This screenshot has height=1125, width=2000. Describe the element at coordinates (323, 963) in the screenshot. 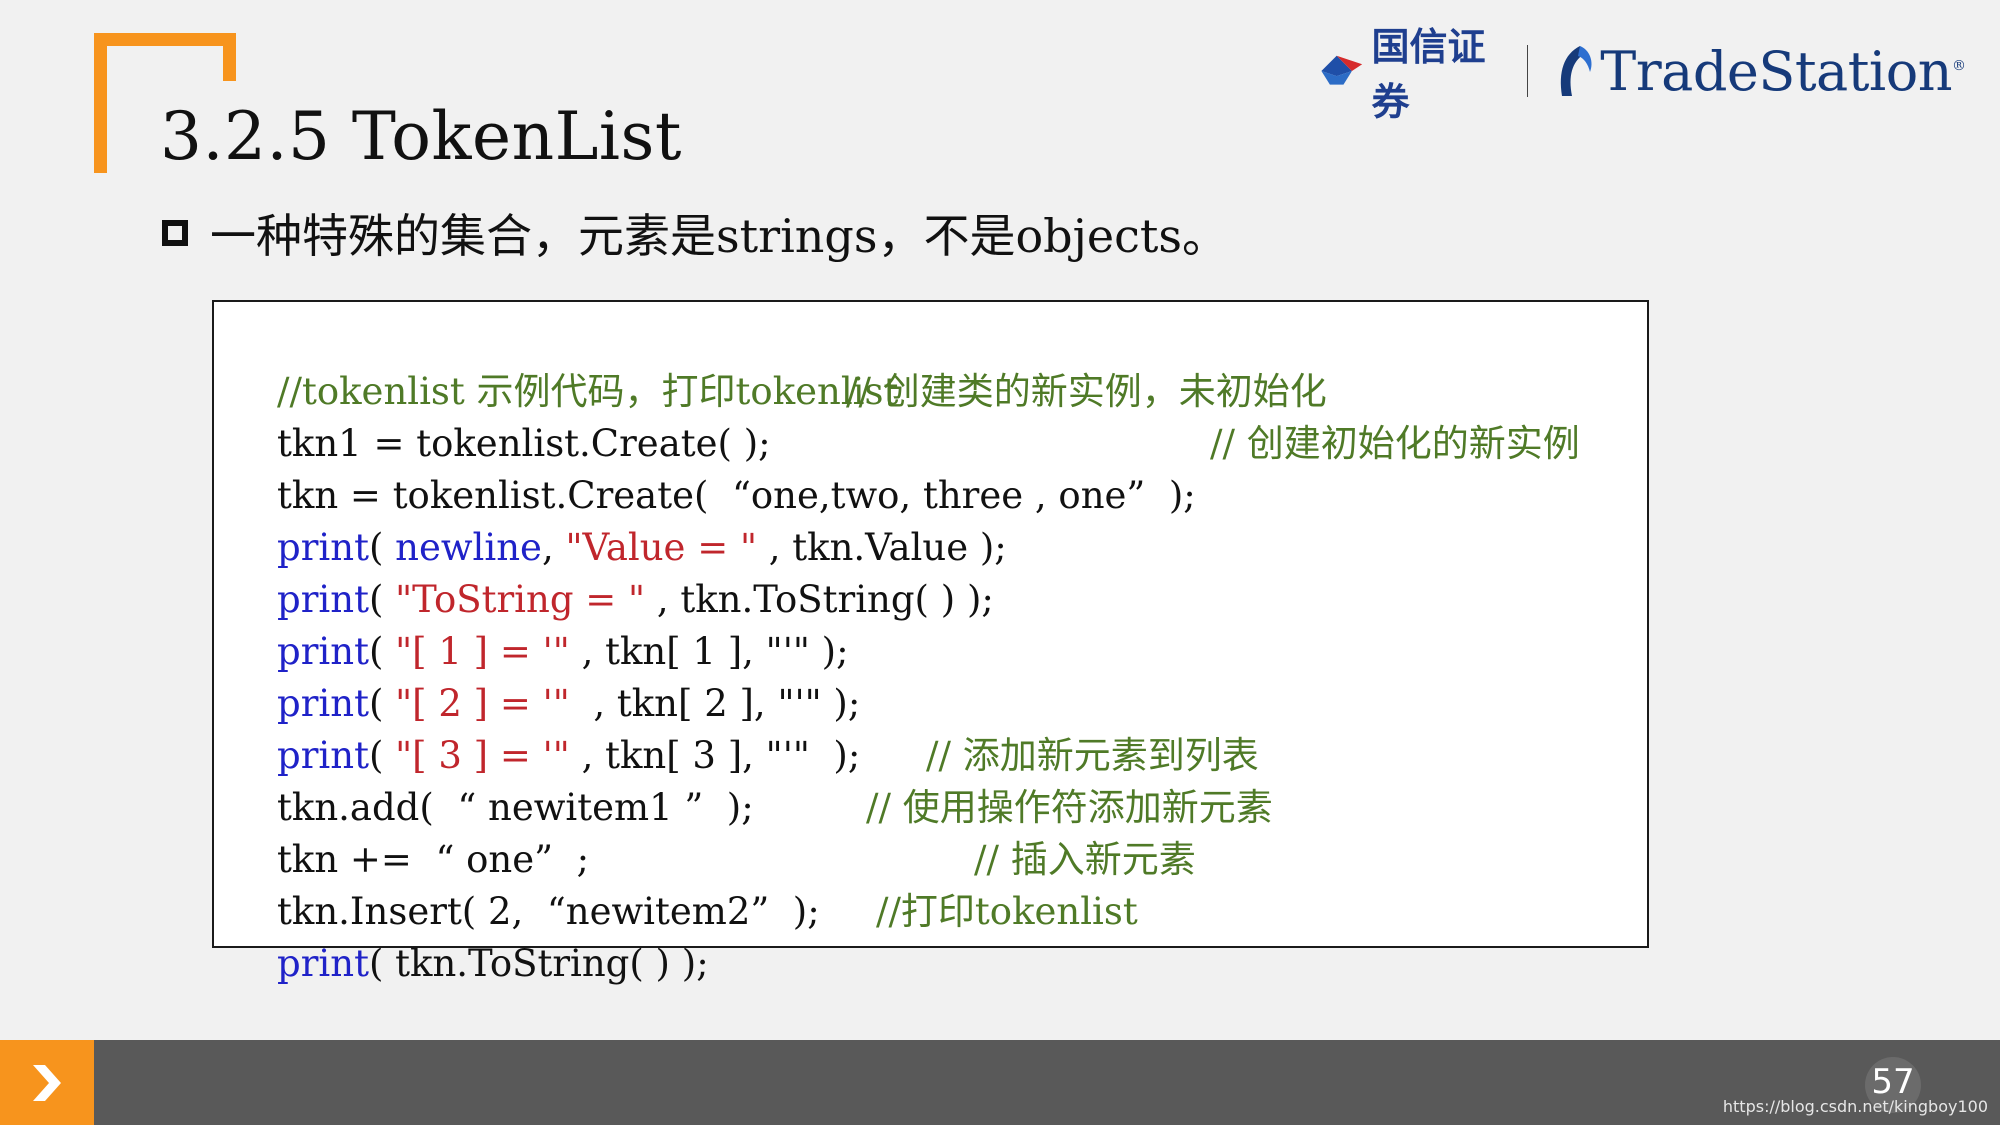

I see `code-keyword: print` at that location.